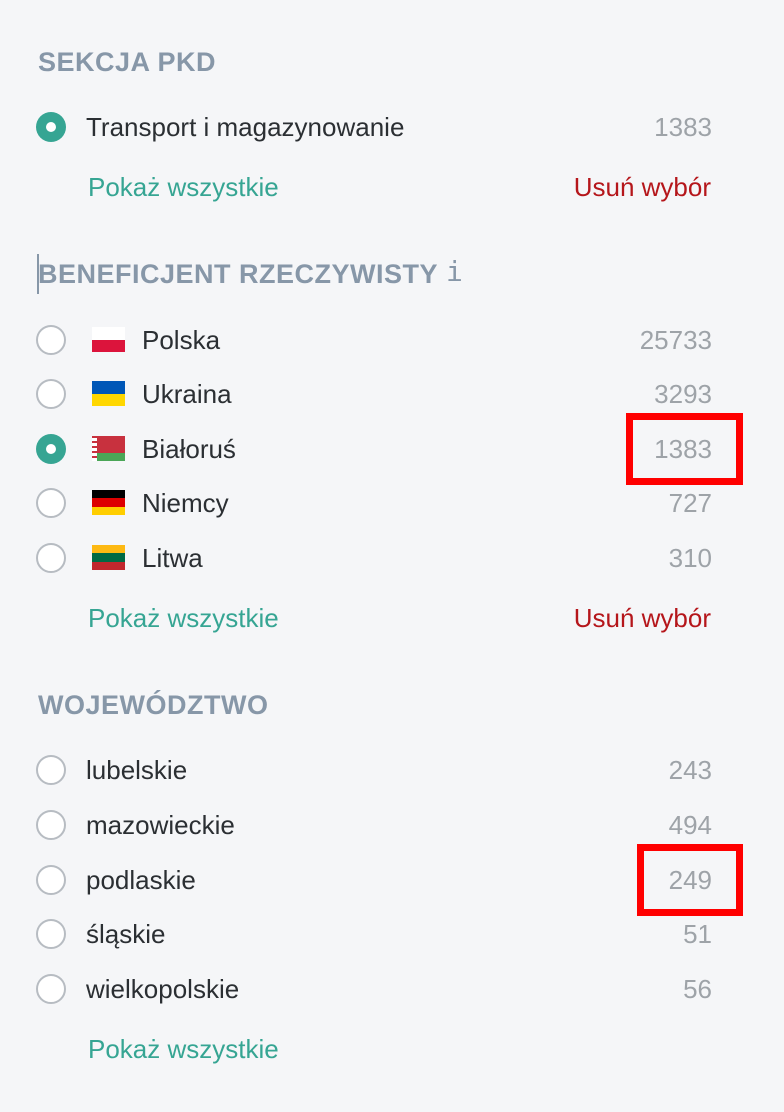  What do you see at coordinates (697, 989) in the screenshot?
I see `option-count: 56` at bounding box center [697, 989].